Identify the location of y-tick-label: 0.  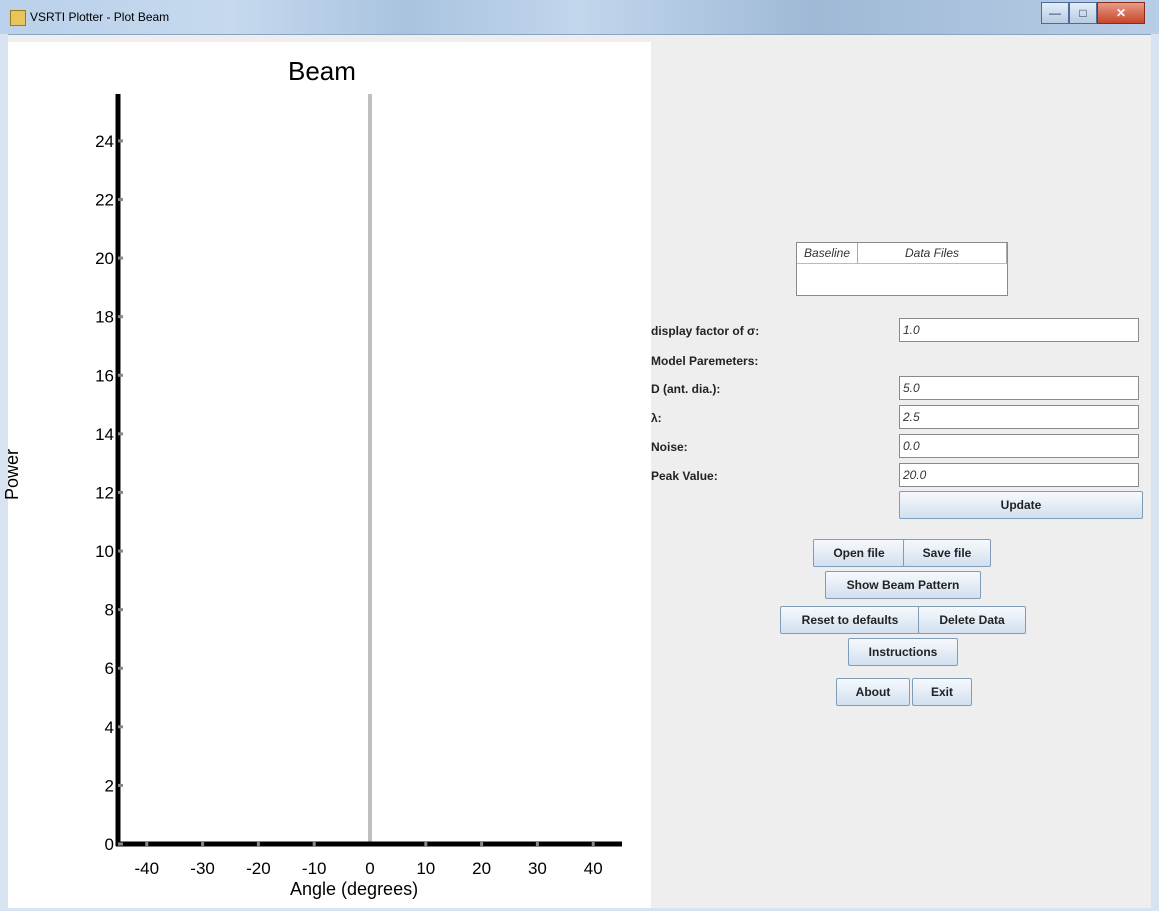
(109, 844).